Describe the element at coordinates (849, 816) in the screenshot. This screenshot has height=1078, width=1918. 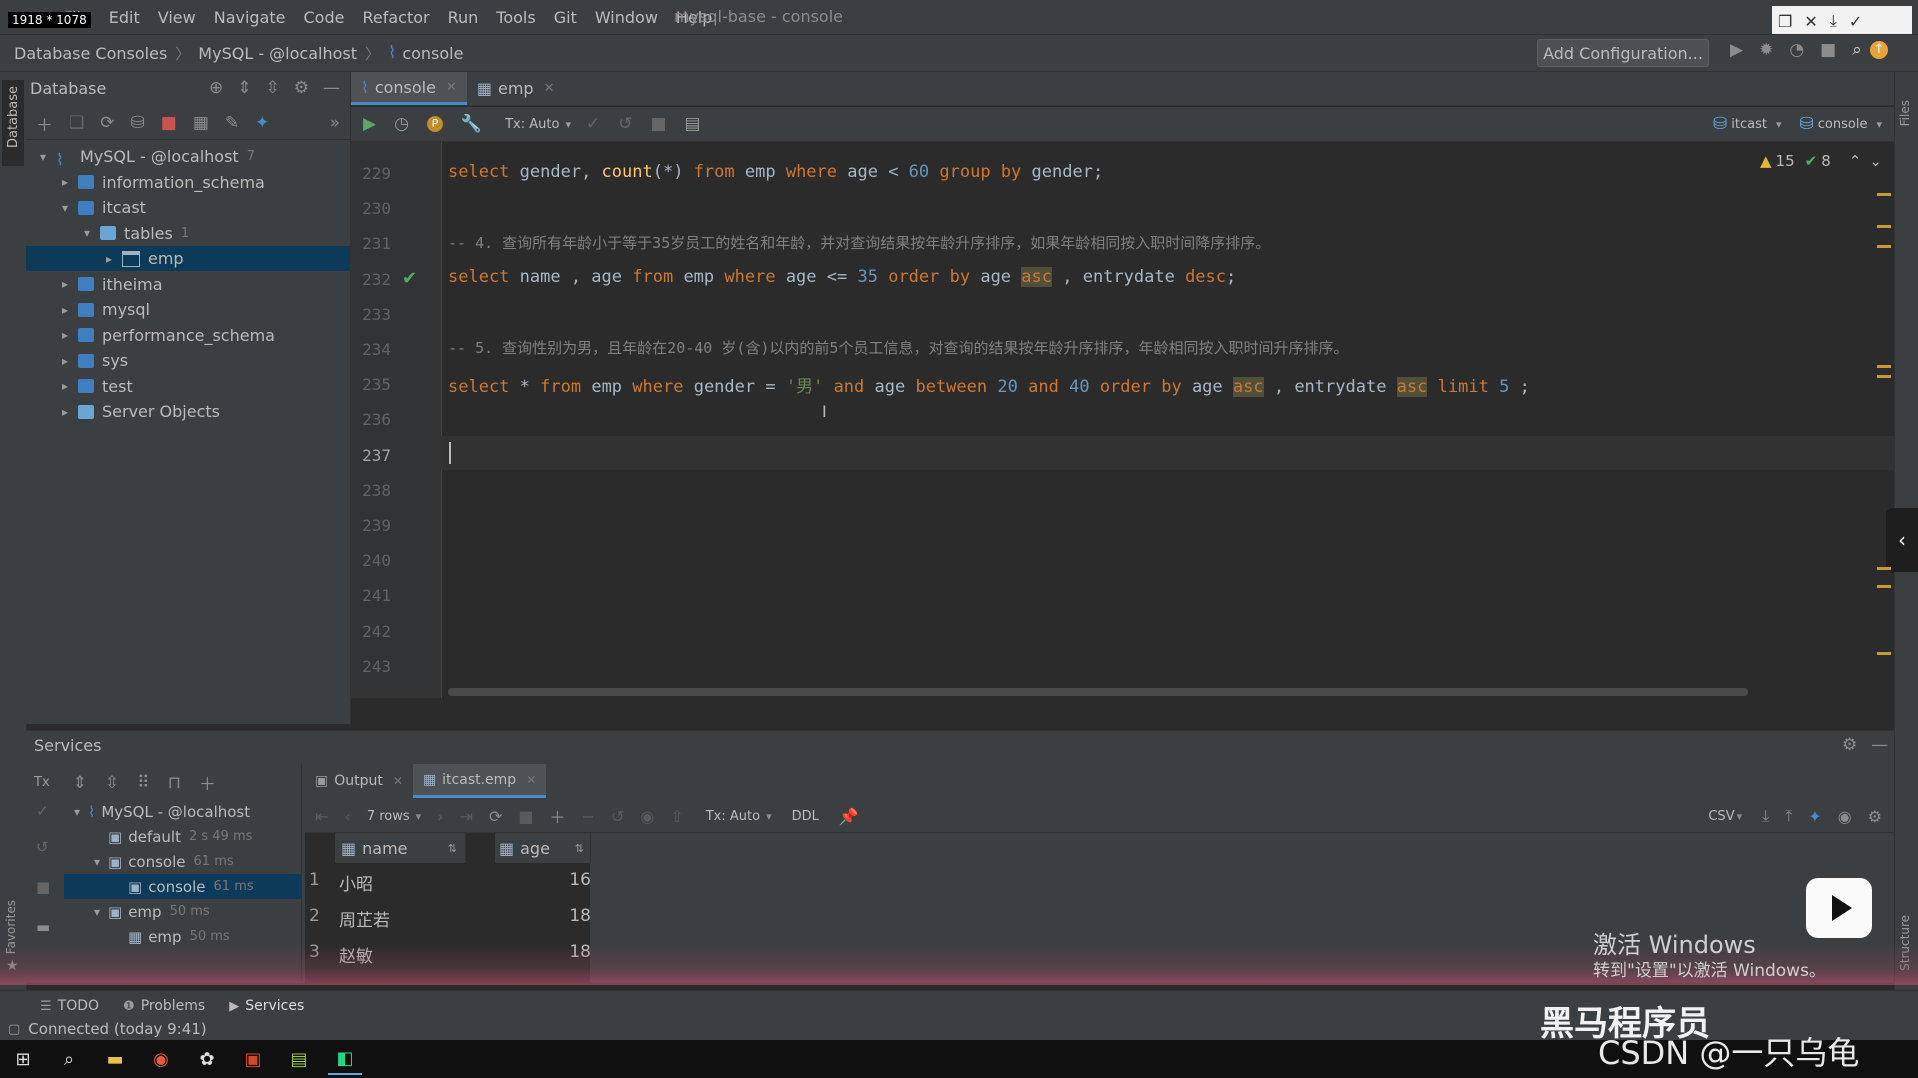
I see `pin-icon: 📌` at that location.